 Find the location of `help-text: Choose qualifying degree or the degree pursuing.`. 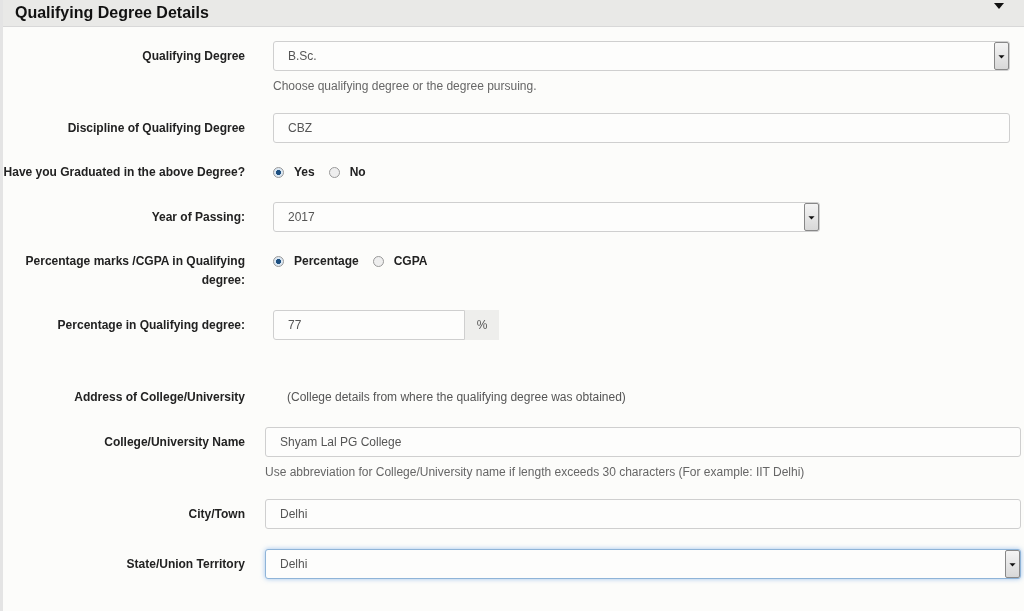

help-text: Choose qualifying degree or the degree pursuing. is located at coordinates (405, 86).